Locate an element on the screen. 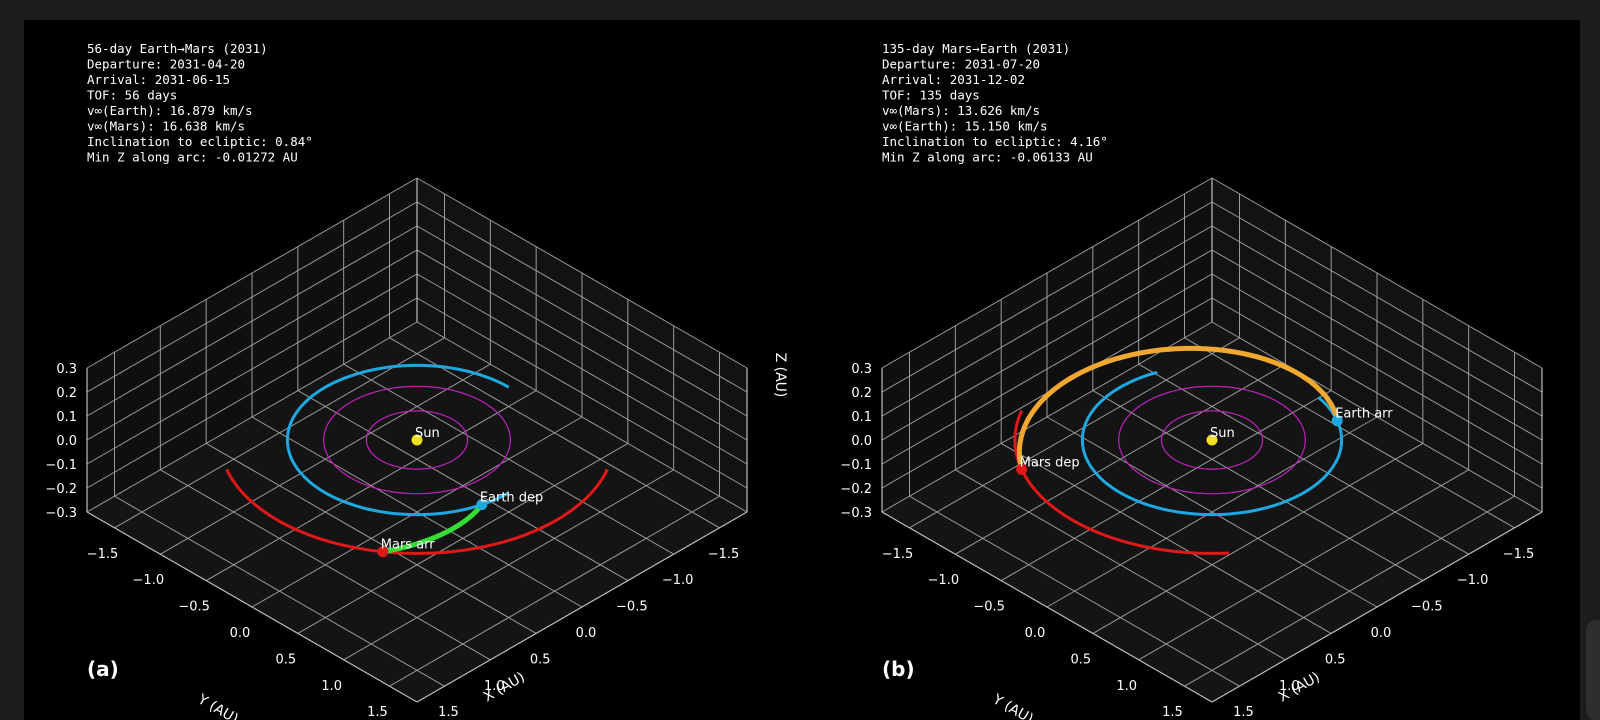 The height and width of the screenshot is (720, 1600). info-line: Inclination to ecliptic: 4.16° is located at coordinates (995, 141).